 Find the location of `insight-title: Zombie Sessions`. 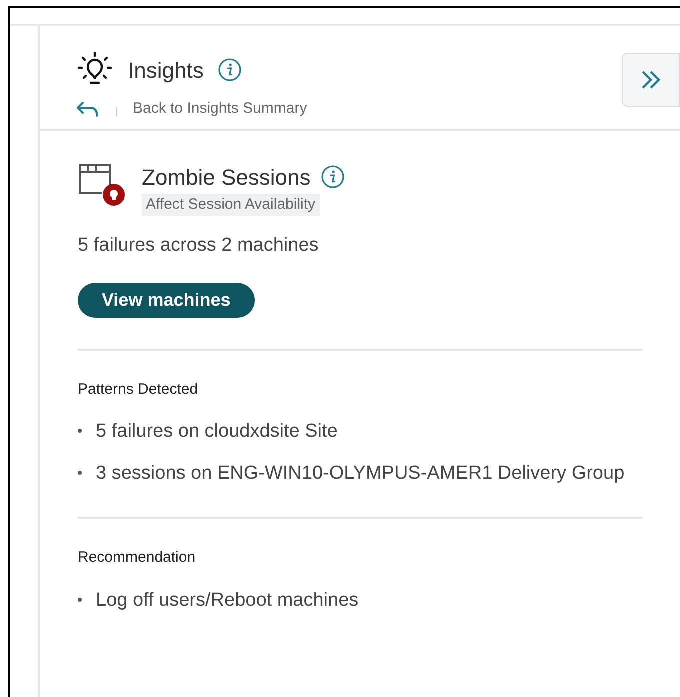

insight-title: Zombie Sessions is located at coordinates (226, 178).